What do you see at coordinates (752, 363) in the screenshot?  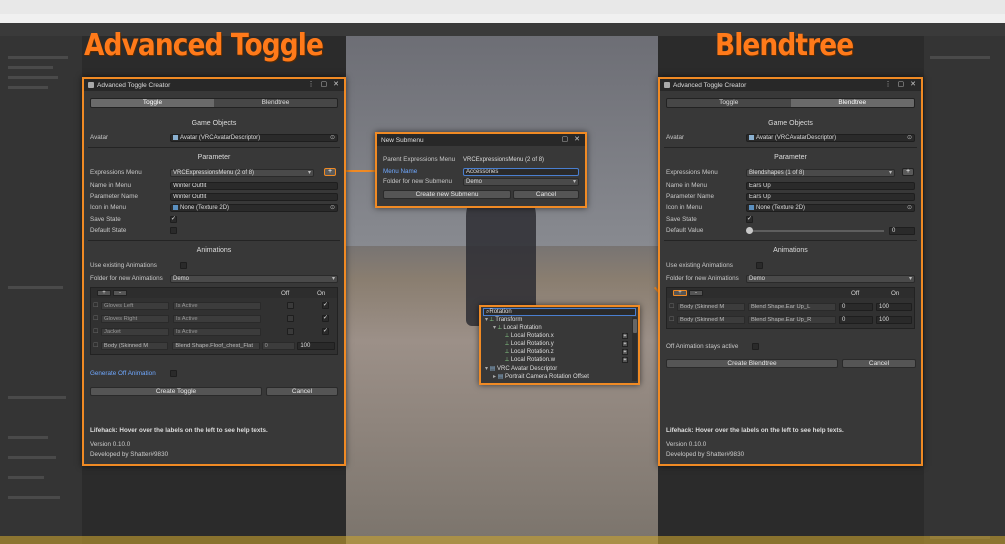 I see `create-blendtree-button: Create Blendtree` at bounding box center [752, 363].